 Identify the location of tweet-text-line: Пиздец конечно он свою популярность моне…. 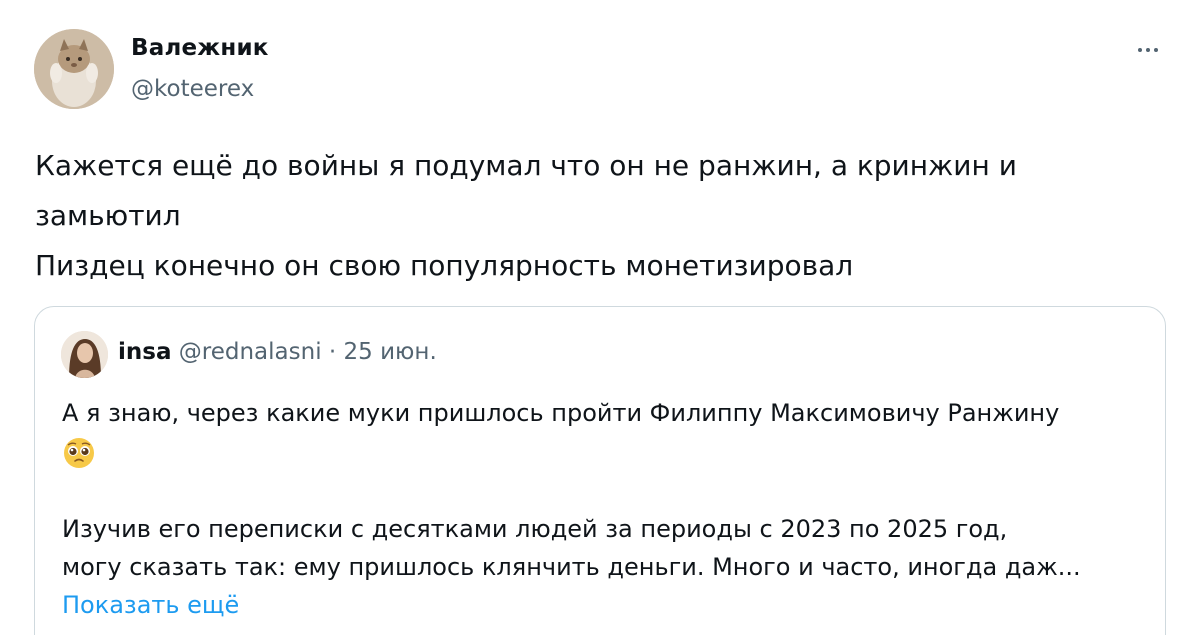
(444, 265).